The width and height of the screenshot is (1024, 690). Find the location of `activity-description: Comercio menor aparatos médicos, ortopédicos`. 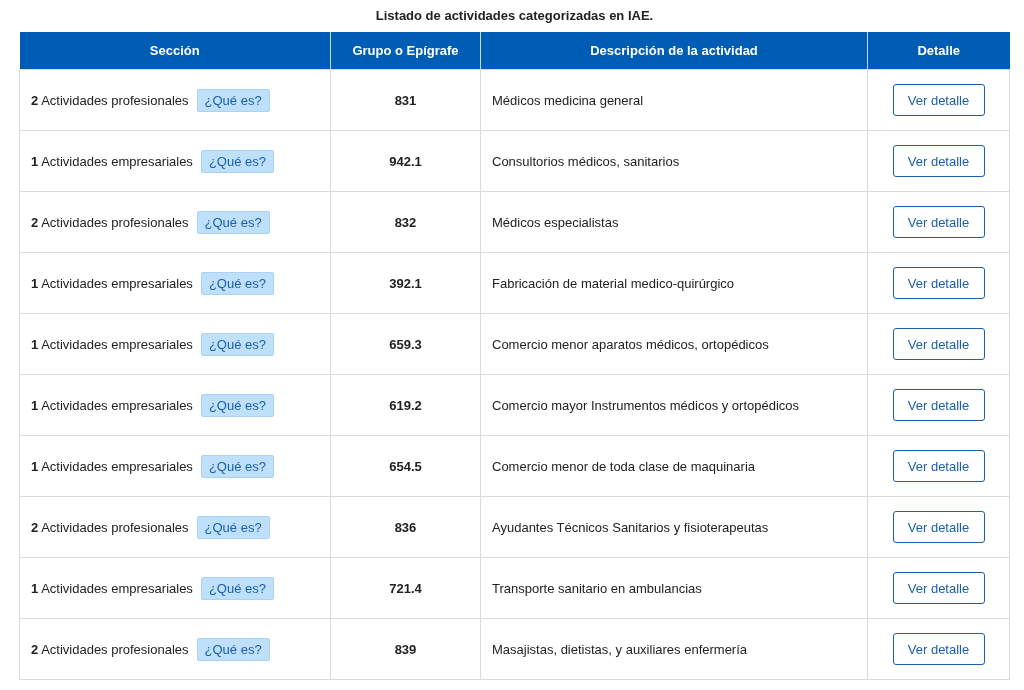

activity-description: Comercio menor aparatos médicos, ortopédicos is located at coordinates (630, 344).